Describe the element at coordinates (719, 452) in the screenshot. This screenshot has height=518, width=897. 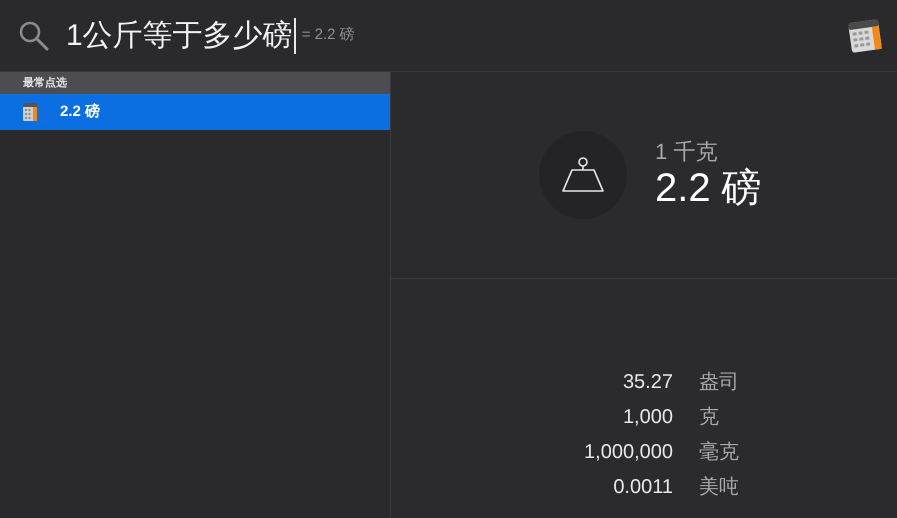
I see `unit-label: 毫克` at that location.